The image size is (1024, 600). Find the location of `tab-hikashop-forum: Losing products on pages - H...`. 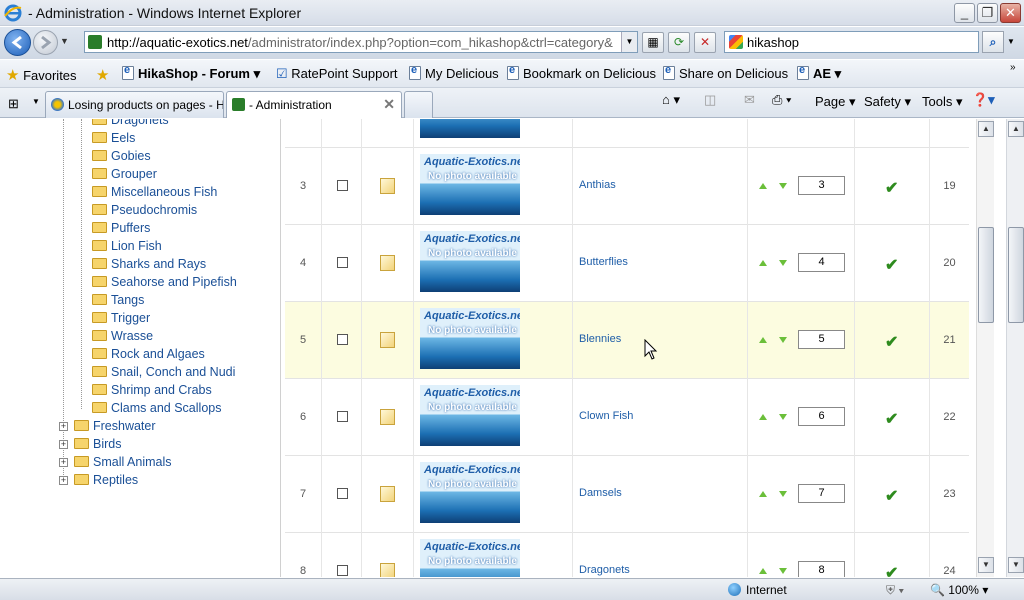

tab-hikashop-forum: Losing products on pages - H... is located at coordinates (134, 104).